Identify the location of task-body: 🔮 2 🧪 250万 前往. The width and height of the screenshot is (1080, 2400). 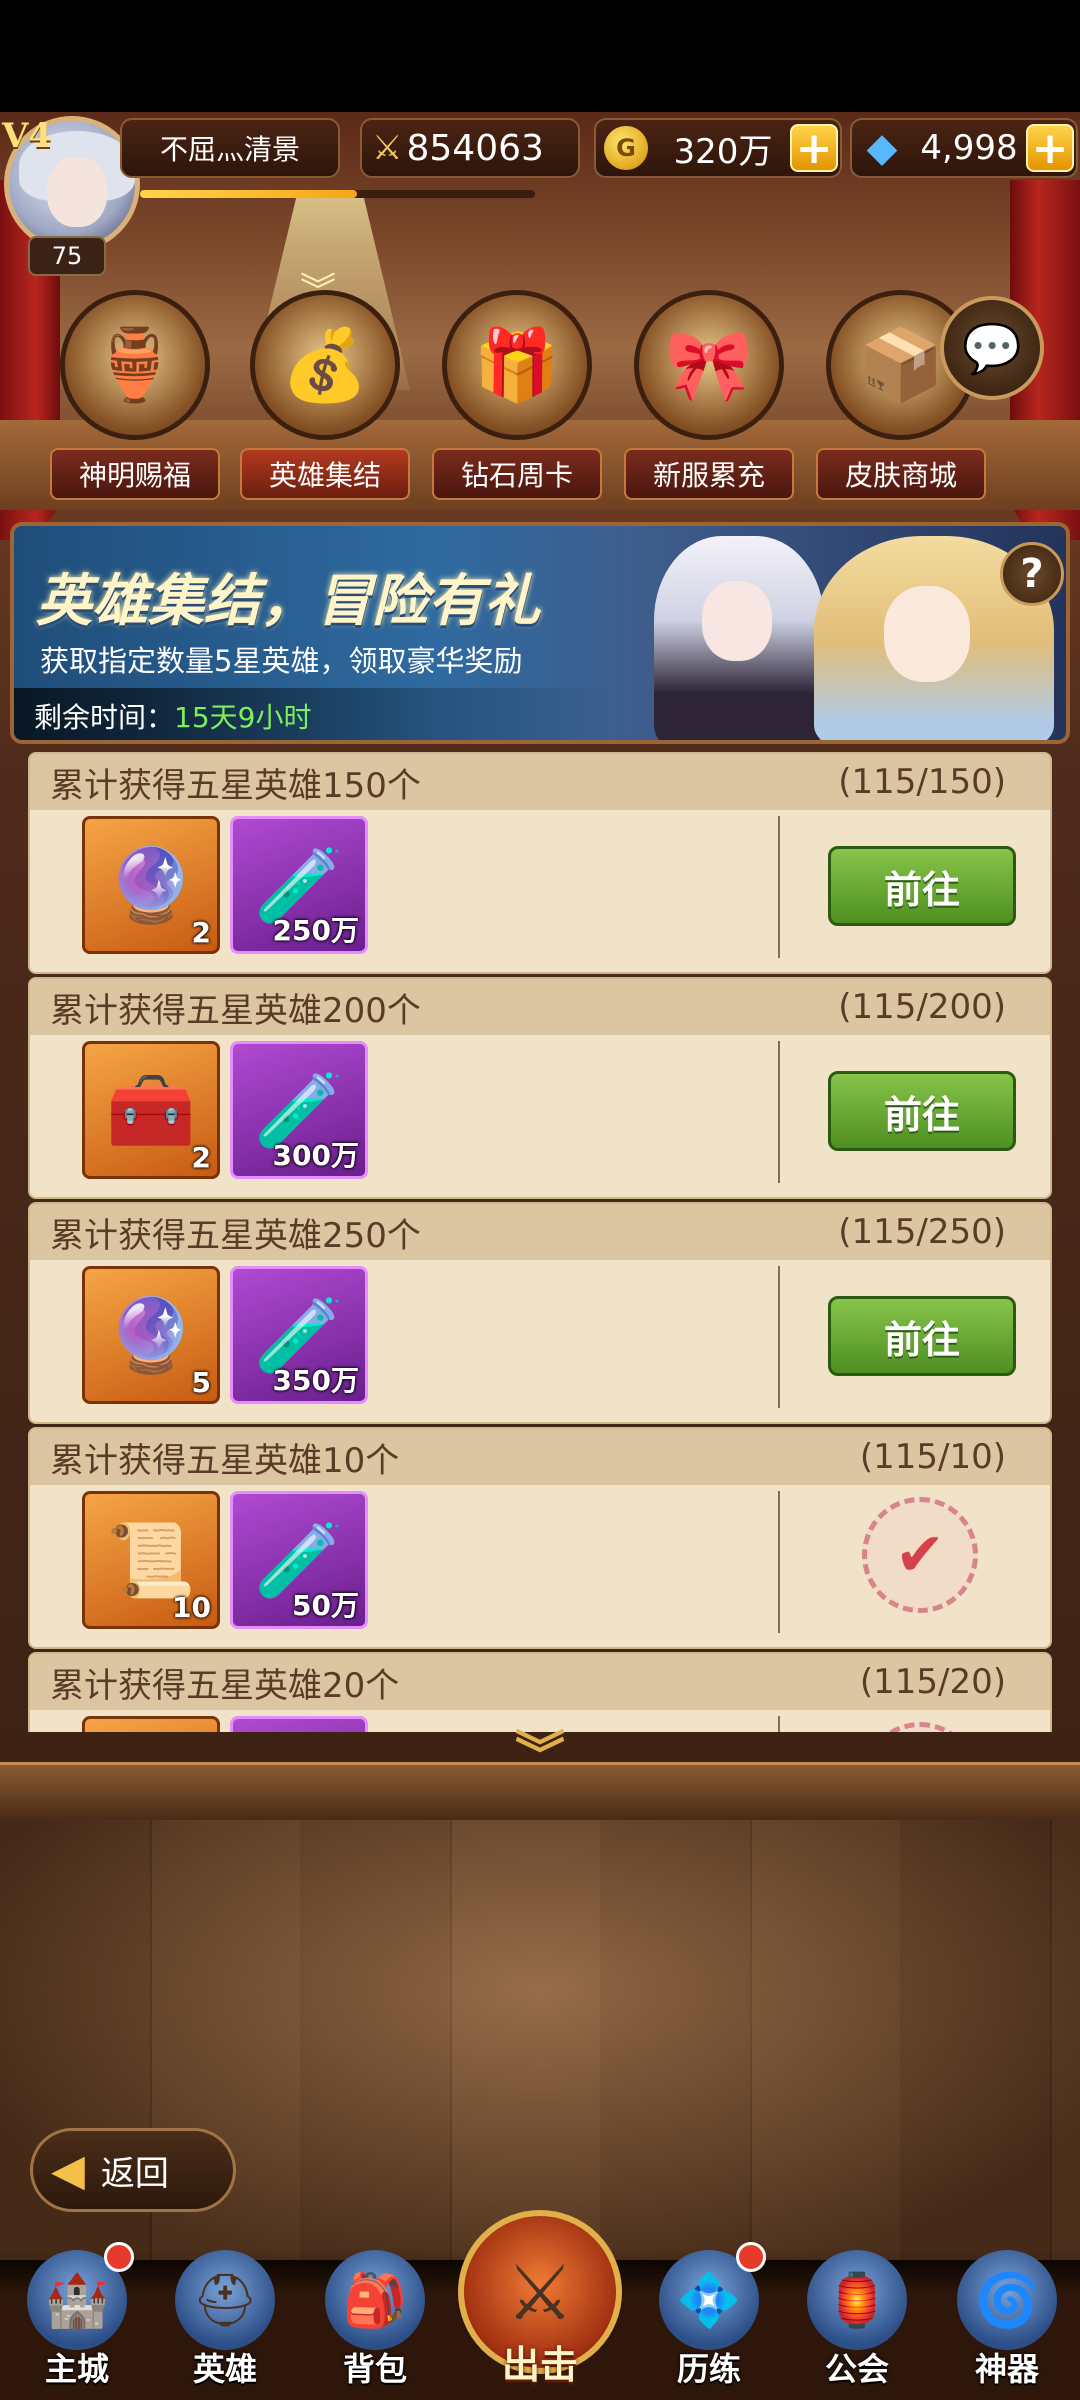
(540, 891).